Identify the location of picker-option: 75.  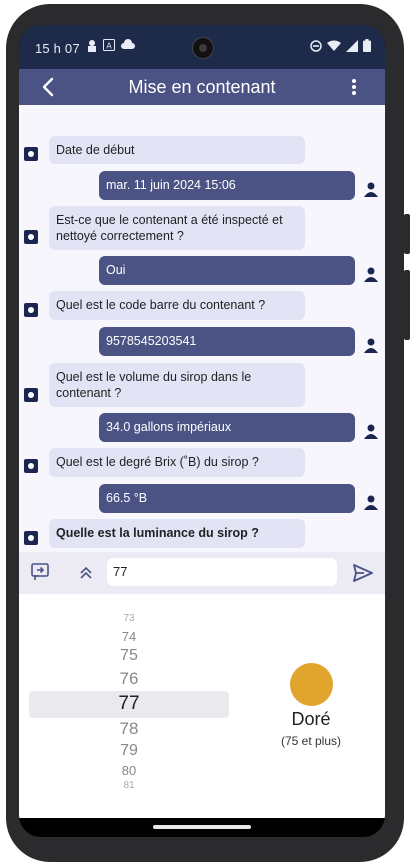
(129, 656).